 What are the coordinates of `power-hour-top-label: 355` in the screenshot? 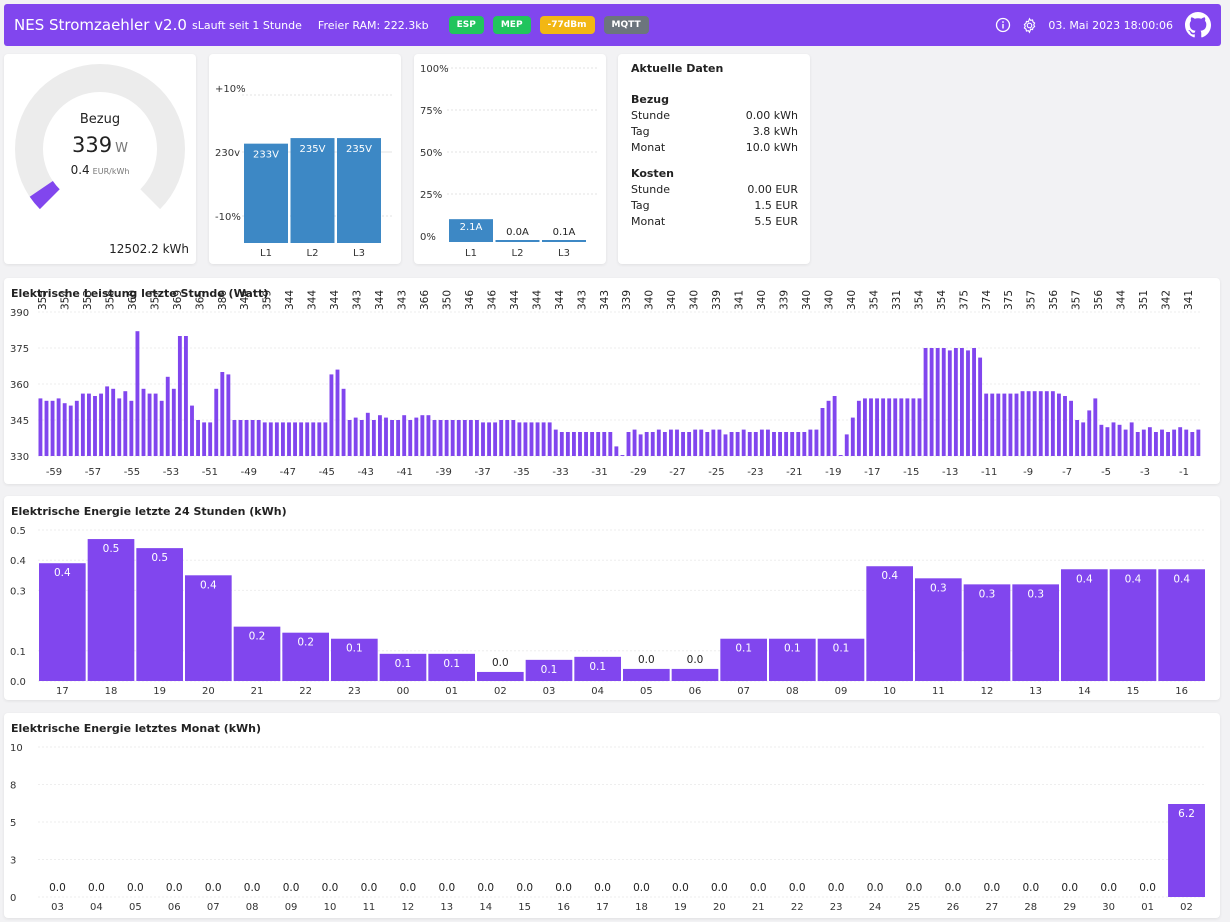 It's located at (43, 300).